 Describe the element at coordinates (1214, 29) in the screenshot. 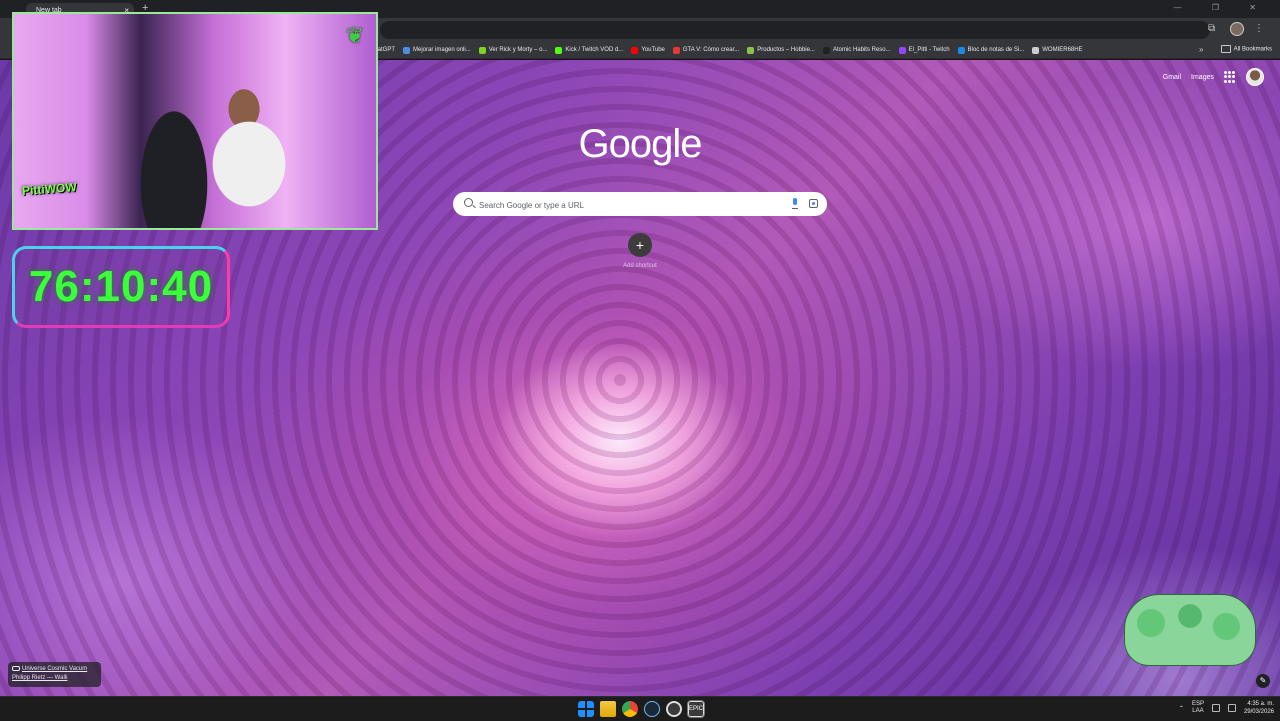

I see `extensions-icon: ⧉` at that location.